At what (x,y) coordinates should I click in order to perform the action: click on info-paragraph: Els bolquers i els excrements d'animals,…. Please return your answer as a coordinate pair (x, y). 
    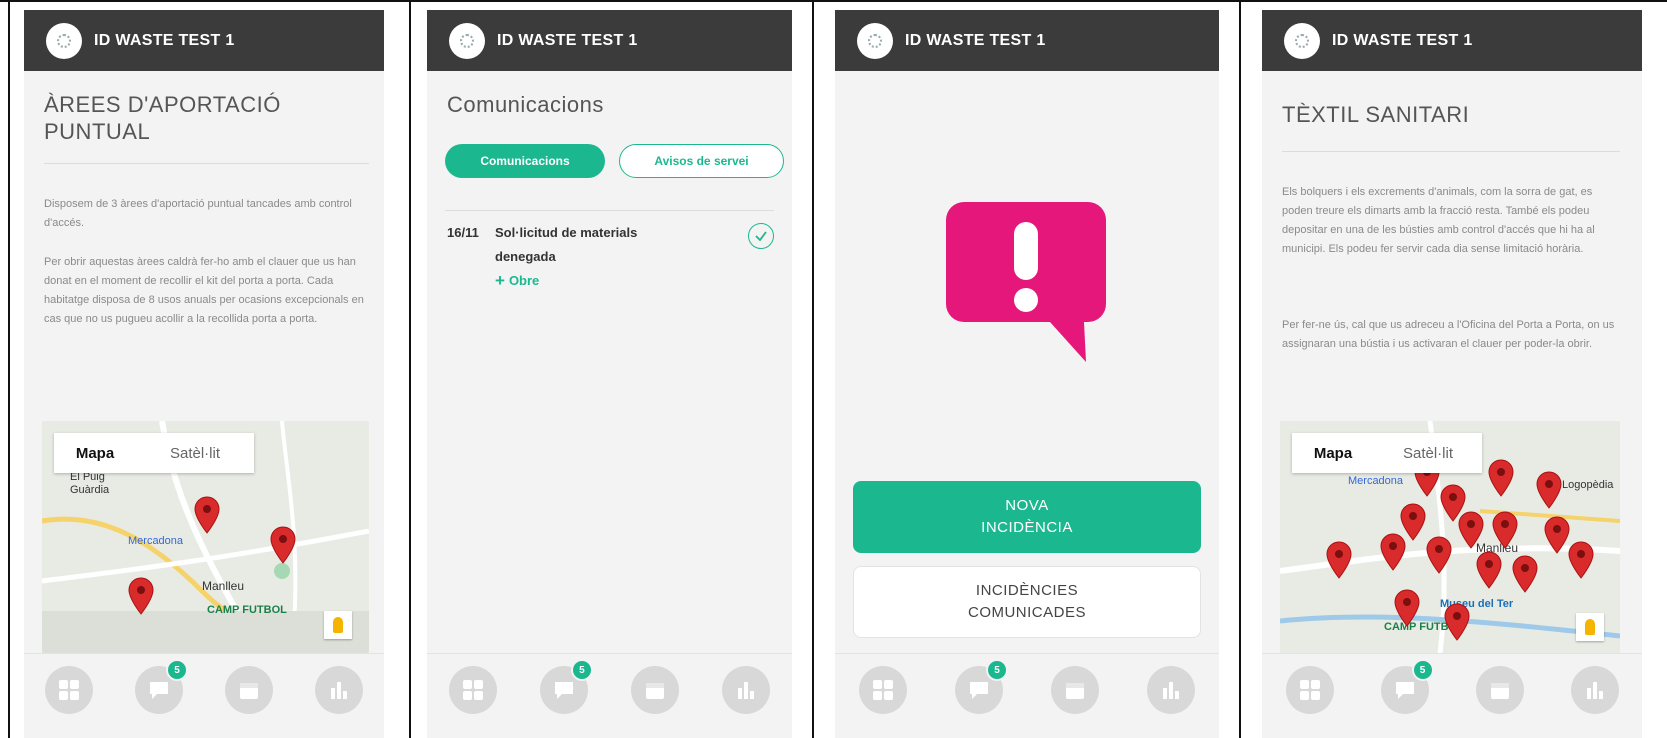
    Looking at the image, I should click on (1438, 220).